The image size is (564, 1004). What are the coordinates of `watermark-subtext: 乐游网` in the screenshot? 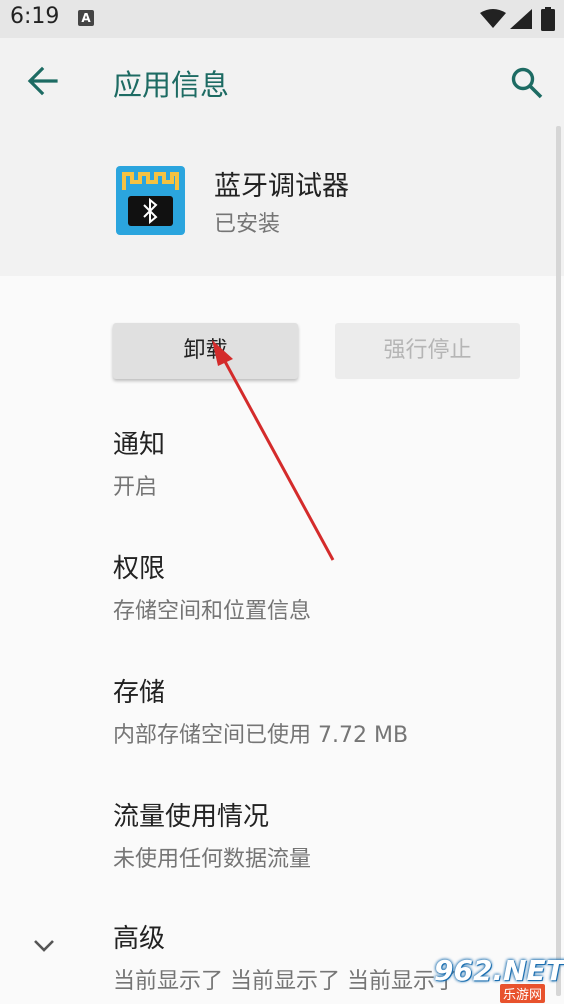 It's located at (523, 993).